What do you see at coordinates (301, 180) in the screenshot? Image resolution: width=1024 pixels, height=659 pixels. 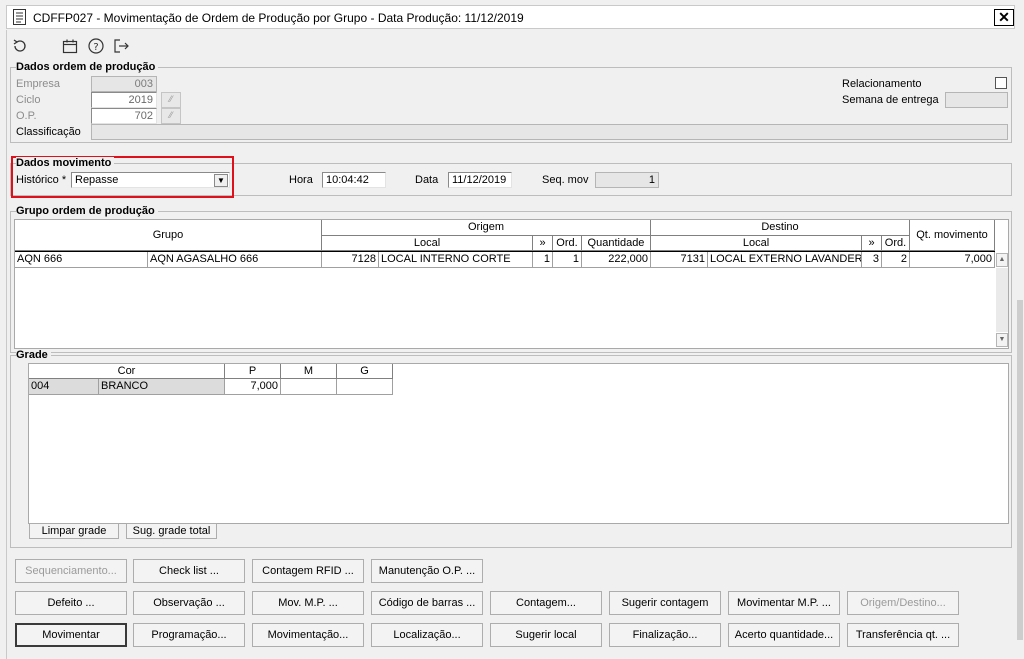 I see `hora-label: Hora` at bounding box center [301, 180].